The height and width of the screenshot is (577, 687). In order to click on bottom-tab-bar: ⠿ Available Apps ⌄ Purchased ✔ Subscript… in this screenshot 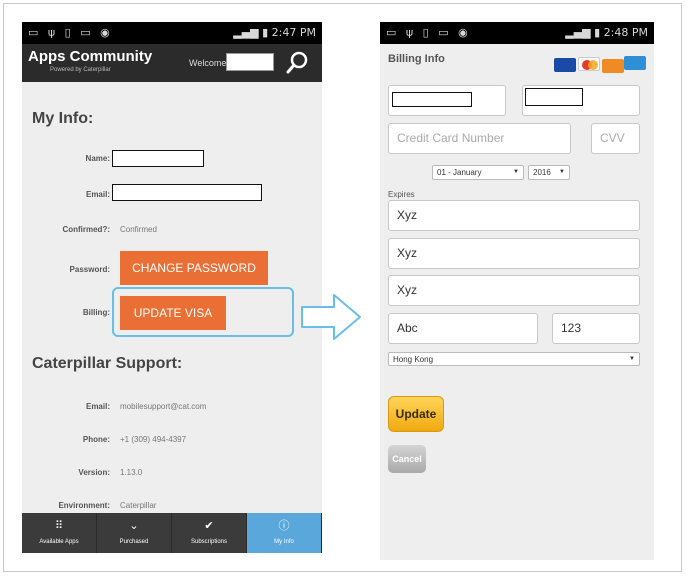, I will do `click(172, 533)`.